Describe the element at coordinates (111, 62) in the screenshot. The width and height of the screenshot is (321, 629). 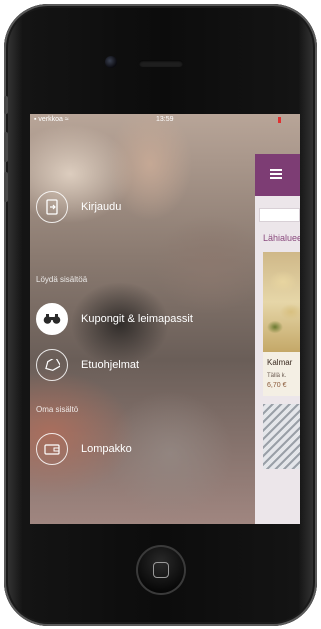
I see `front-camera` at that location.